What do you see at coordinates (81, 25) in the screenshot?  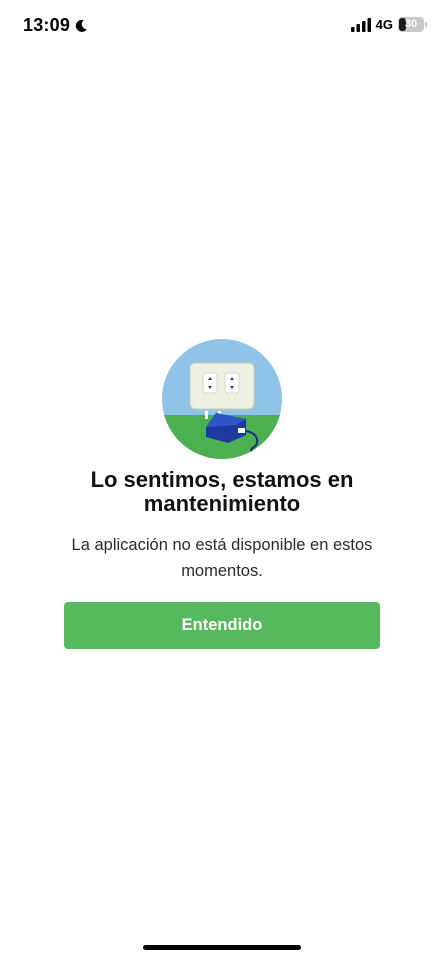 I see `moon-icon` at bounding box center [81, 25].